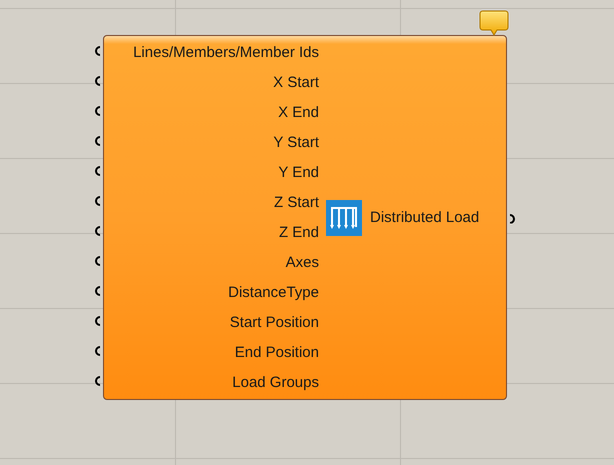 This screenshot has height=465, width=614. Describe the element at coordinates (296, 82) in the screenshot. I see `input-label: X Start` at that location.